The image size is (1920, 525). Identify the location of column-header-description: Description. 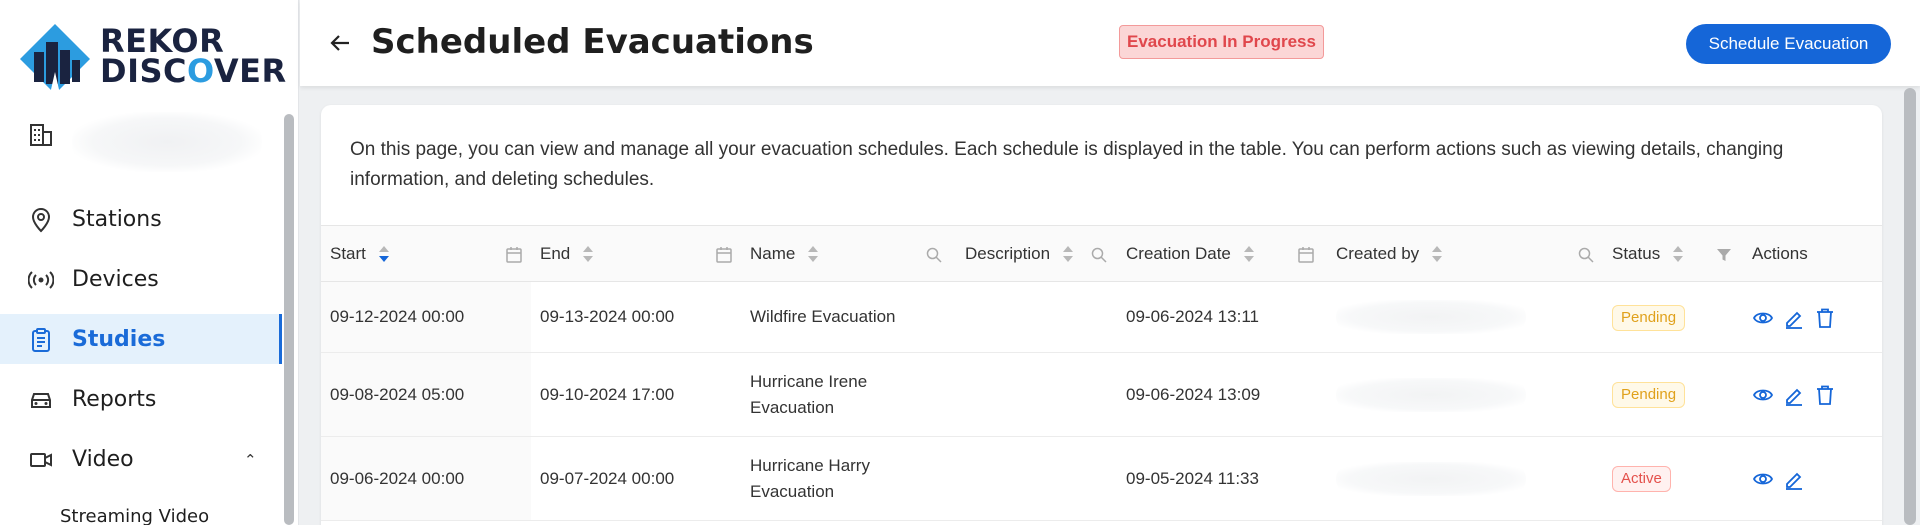
(1036, 253).